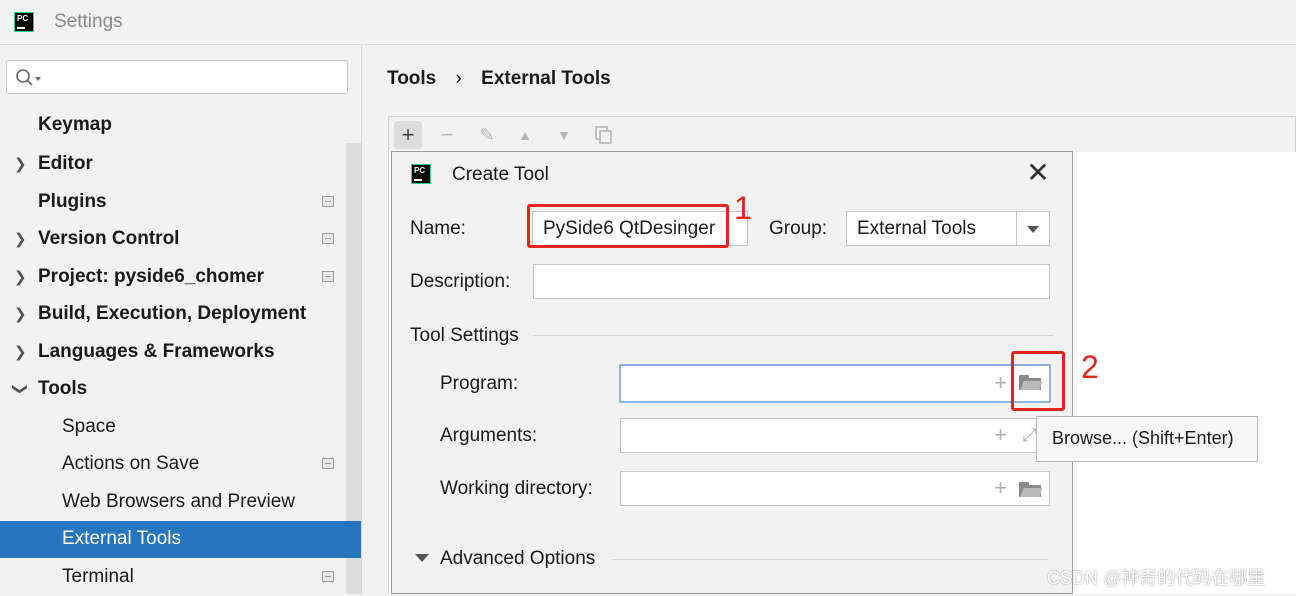 Image resolution: width=1296 pixels, height=596 pixels. What do you see at coordinates (1030, 435) in the screenshot?
I see `expand-icon: ⤢` at bounding box center [1030, 435].